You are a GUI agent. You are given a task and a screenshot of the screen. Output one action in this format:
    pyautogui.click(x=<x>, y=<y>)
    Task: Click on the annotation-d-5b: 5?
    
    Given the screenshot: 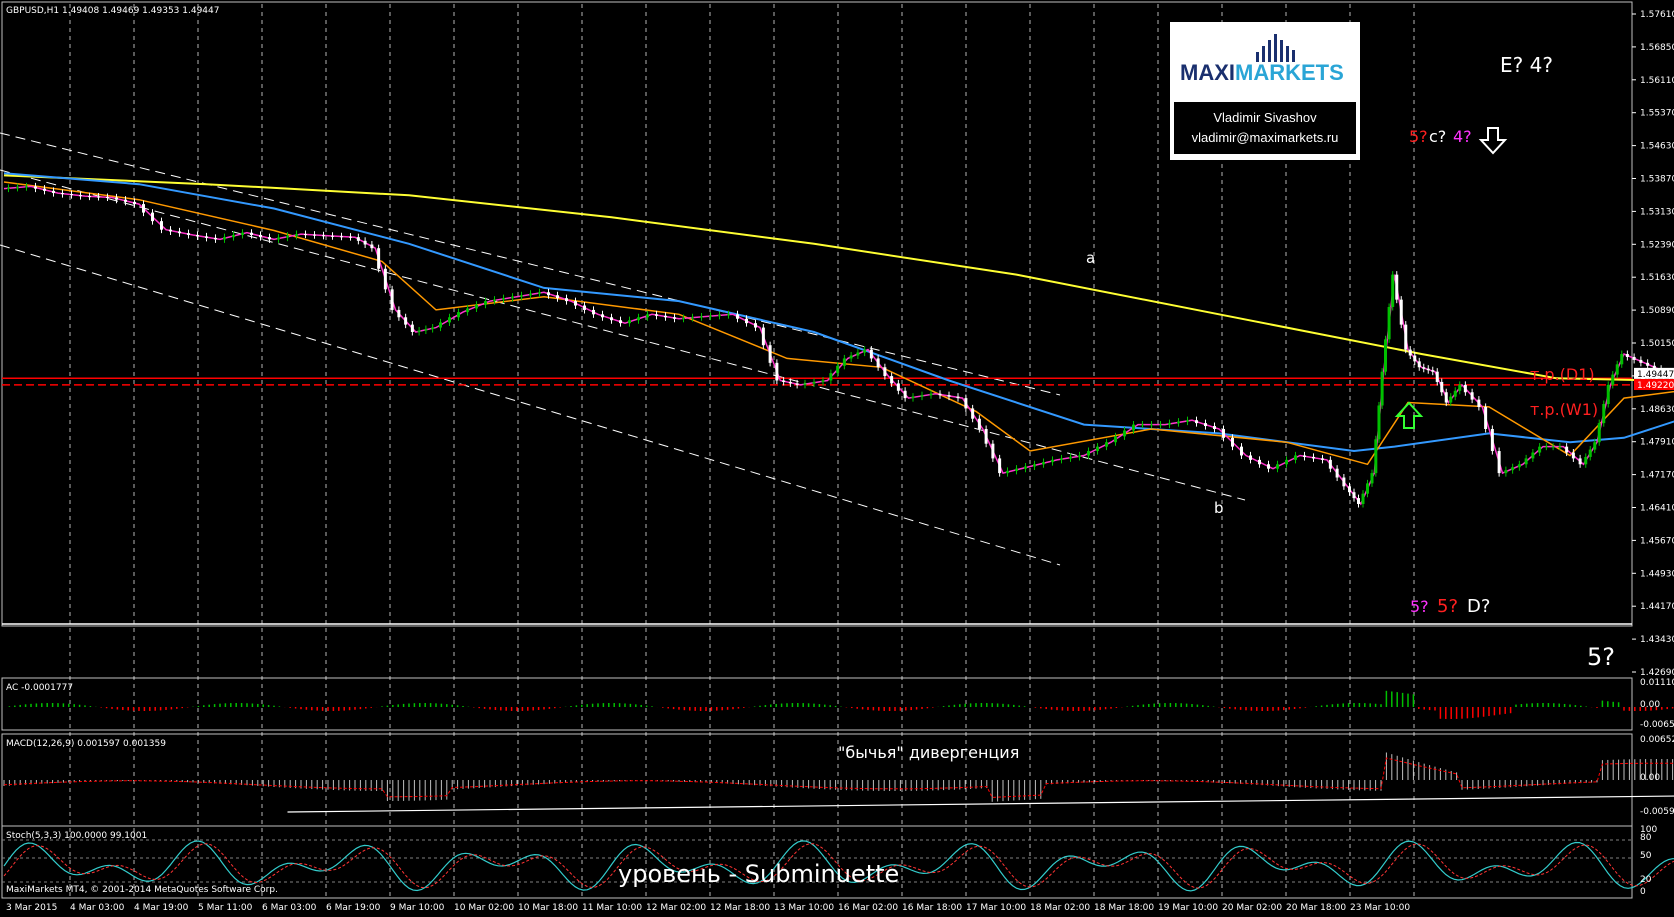 What is the action you would take?
    pyautogui.click(x=1447, y=606)
    